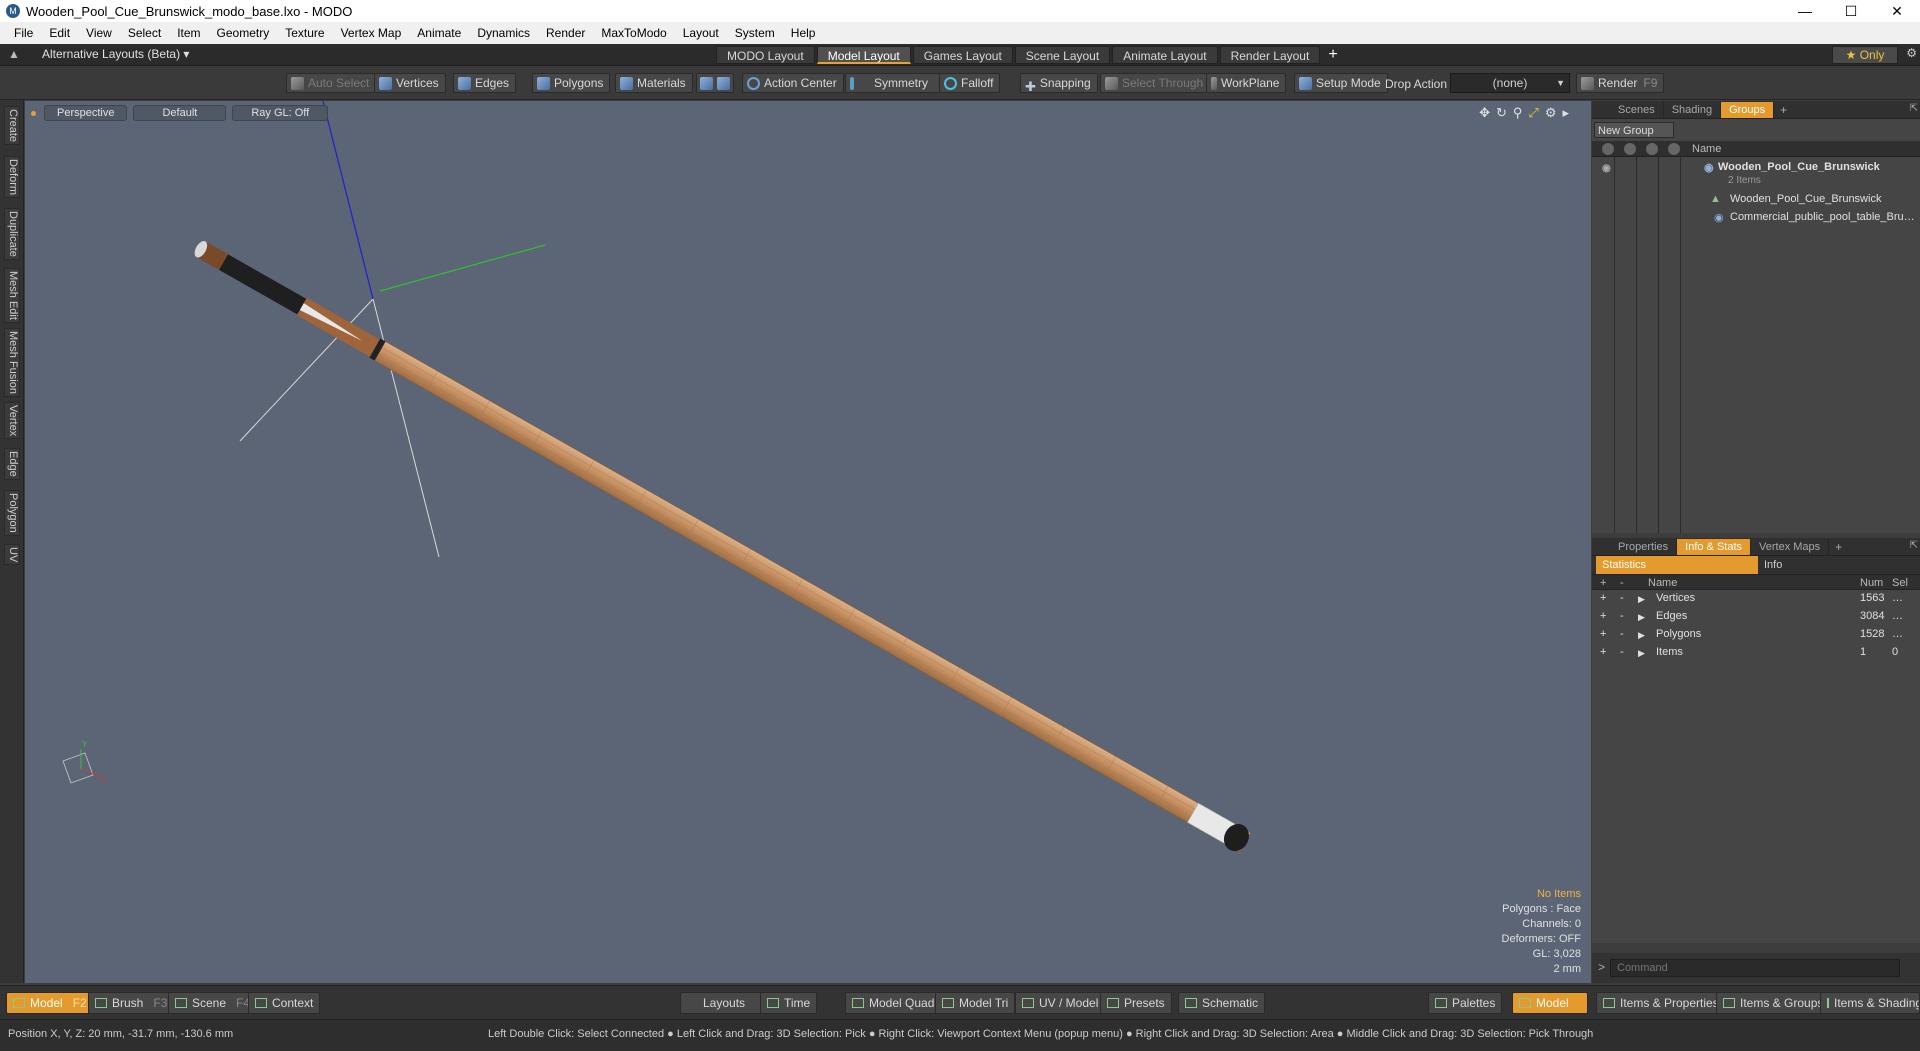  Describe the element at coordinates (99, 33) in the screenshot. I see `menu-view: View` at that location.